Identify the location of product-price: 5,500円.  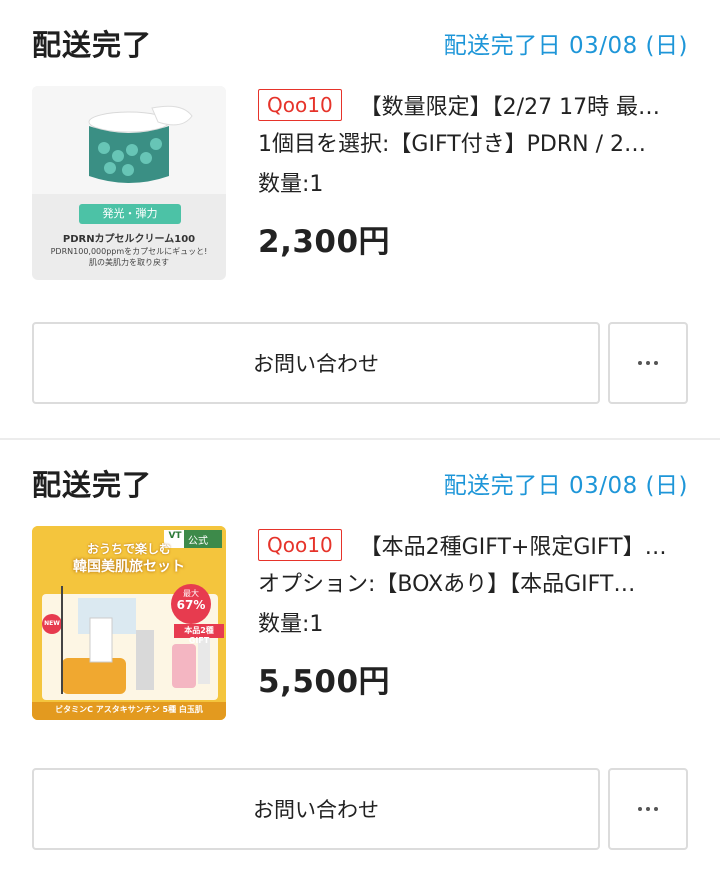
(324, 682).